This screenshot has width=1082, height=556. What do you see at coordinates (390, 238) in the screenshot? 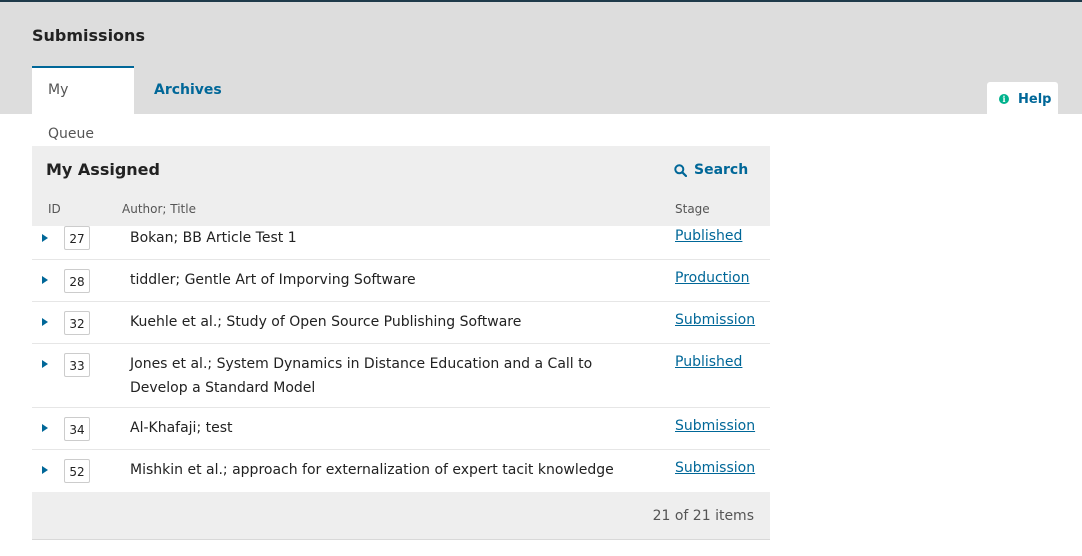
I see `submission-title: Bokan; BB Article Test 1` at bounding box center [390, 238].